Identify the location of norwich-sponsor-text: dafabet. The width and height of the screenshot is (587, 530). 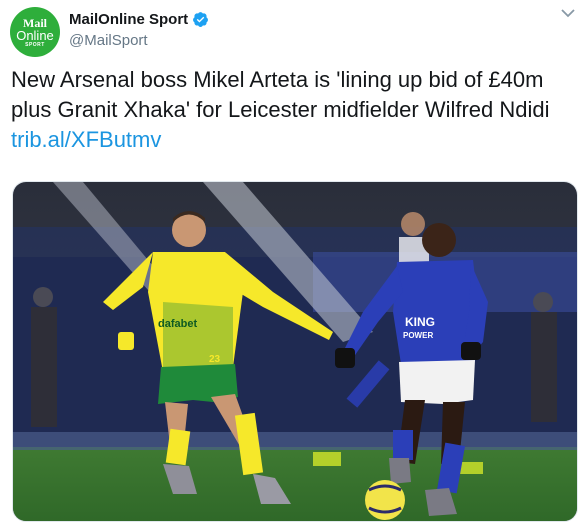
(177, 324).